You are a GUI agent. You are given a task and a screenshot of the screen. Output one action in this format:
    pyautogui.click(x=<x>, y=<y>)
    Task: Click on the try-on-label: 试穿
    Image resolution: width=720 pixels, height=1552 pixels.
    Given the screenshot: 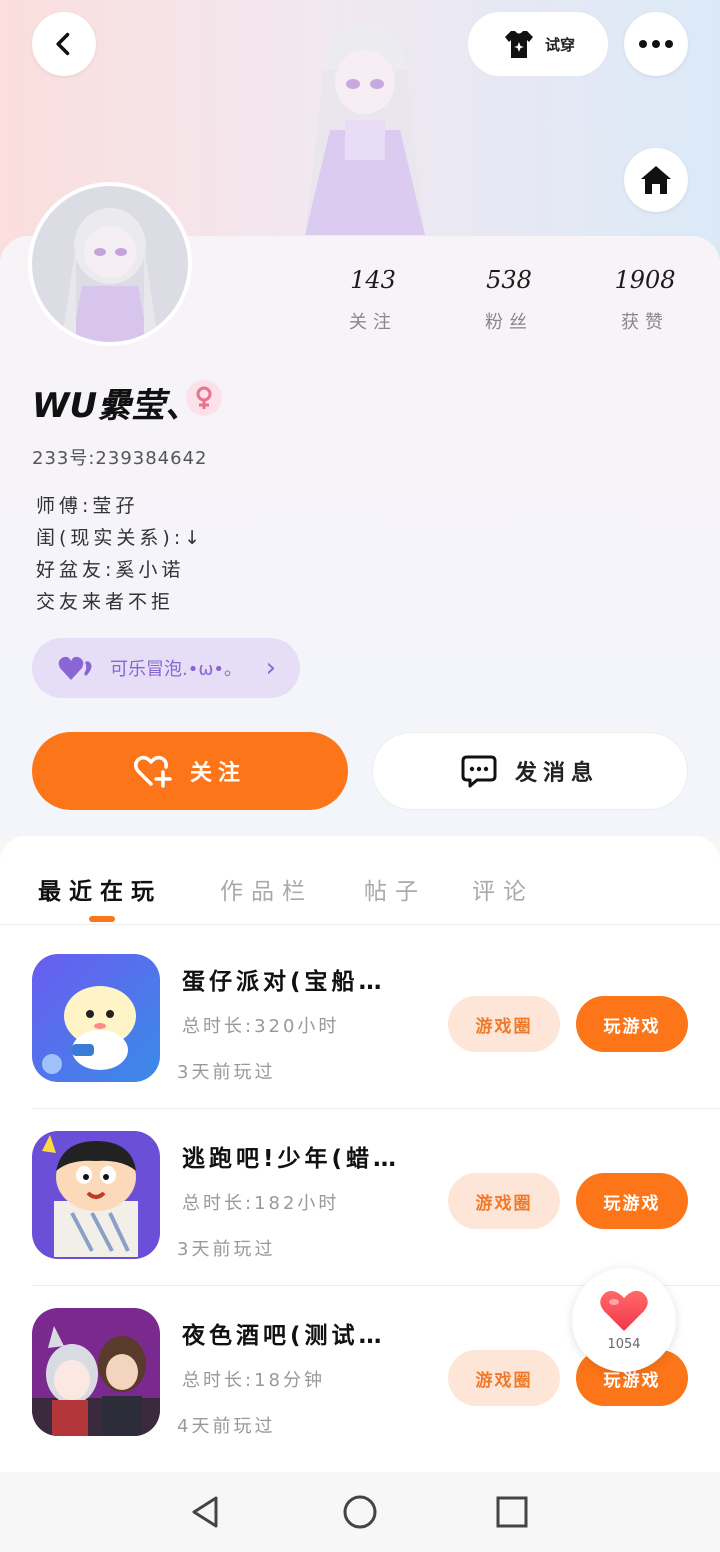 What is the action you would take?
    pyautogui.click(x=559, y=44)
    